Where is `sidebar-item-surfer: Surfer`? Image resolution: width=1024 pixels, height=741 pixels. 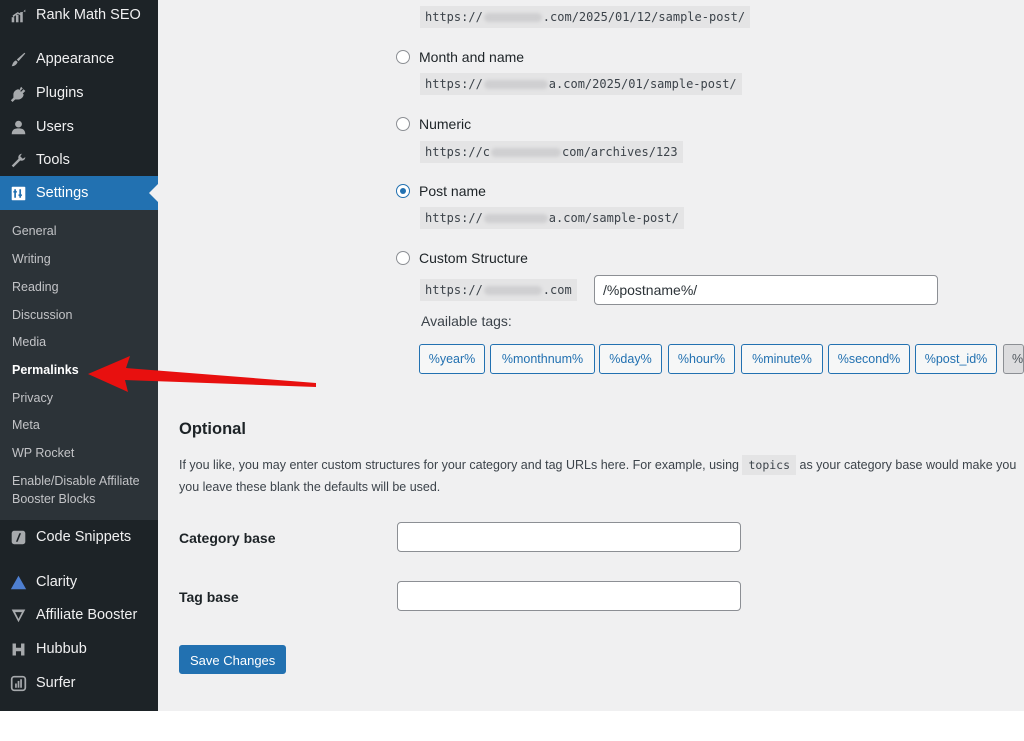
sidebar-item-surfer: Surfer is located at coordinates (79, 683).